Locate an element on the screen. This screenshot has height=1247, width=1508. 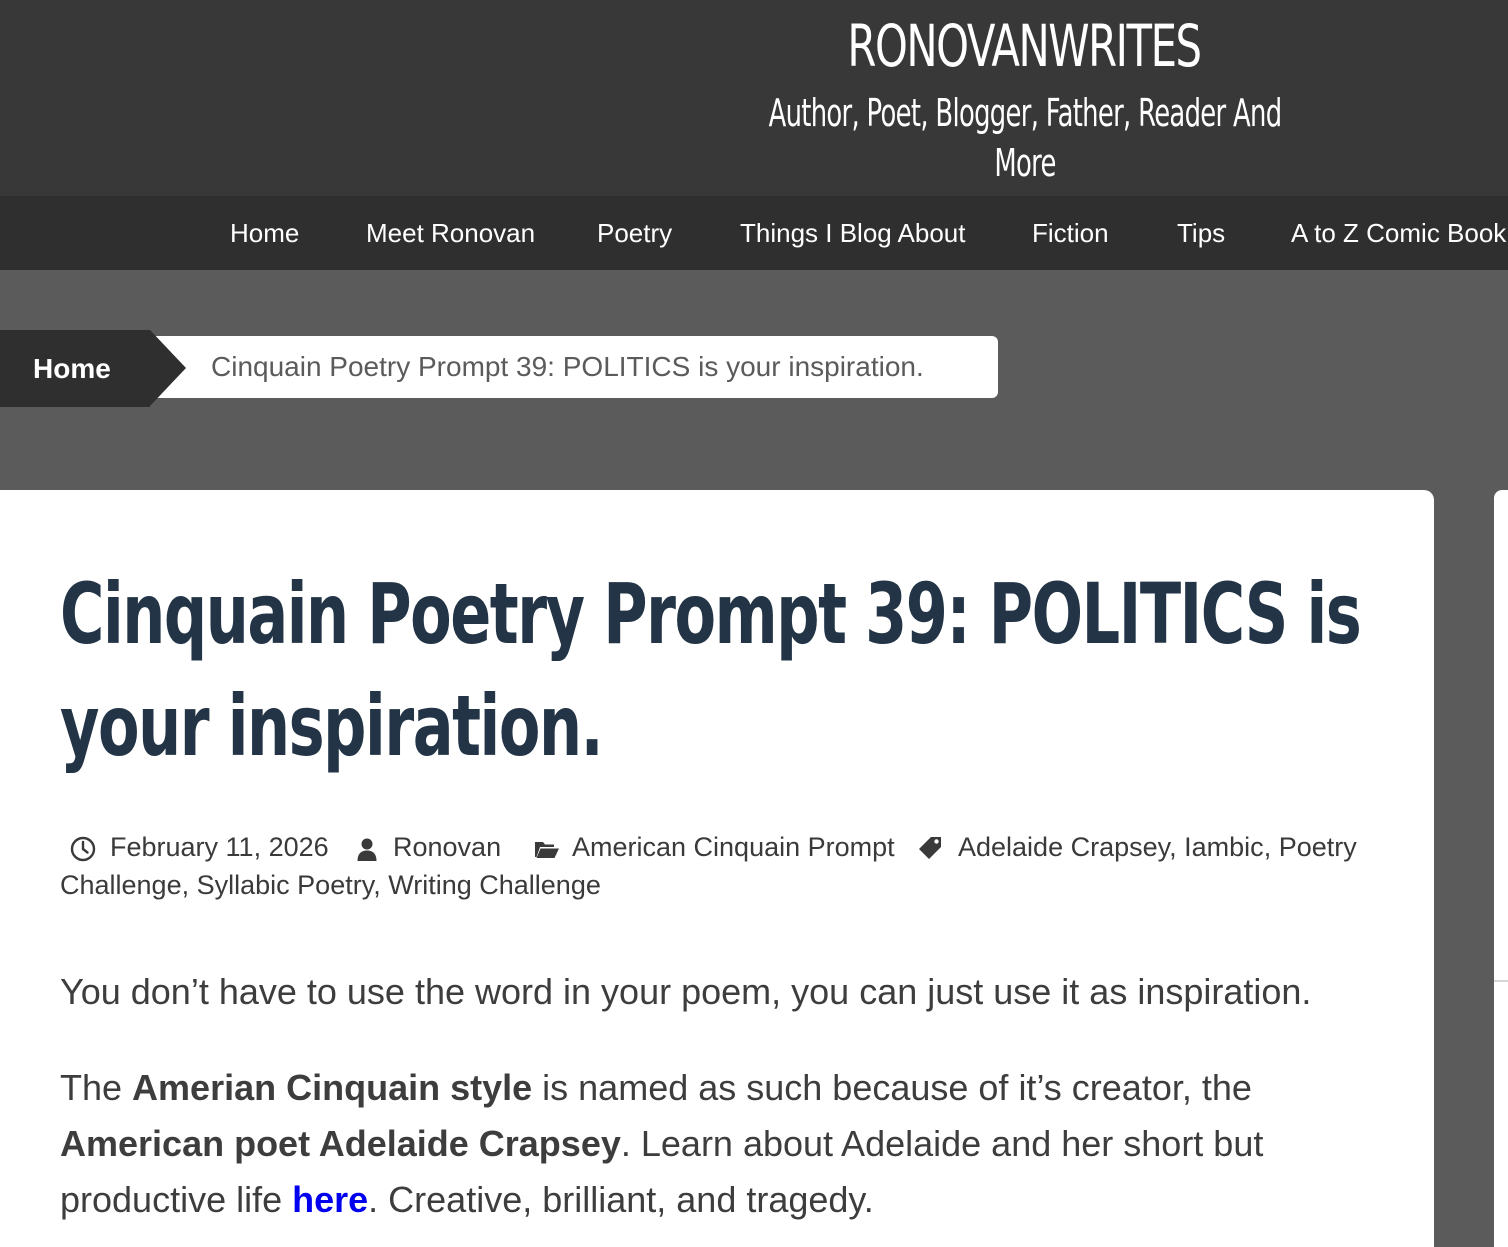
nav-item-things-i-blog-about: Things I Blog About is located at coordinates (852, 233).